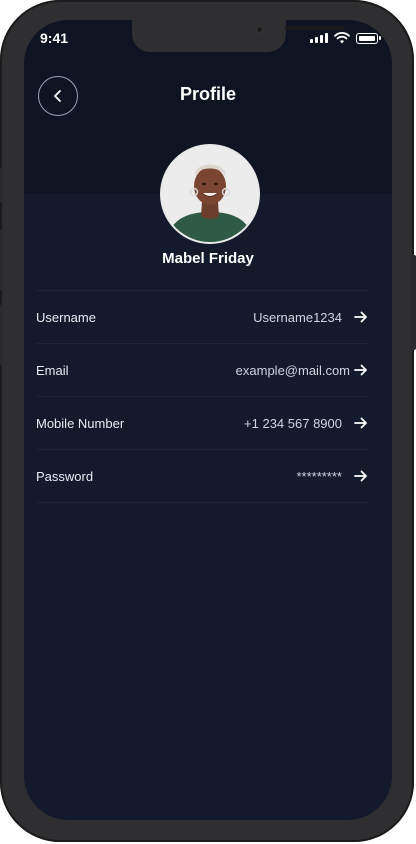 The image size is (416, 844). Describe the element at coordinates (1, 260) in the screenshot. I see `volume-up-button` at that location.